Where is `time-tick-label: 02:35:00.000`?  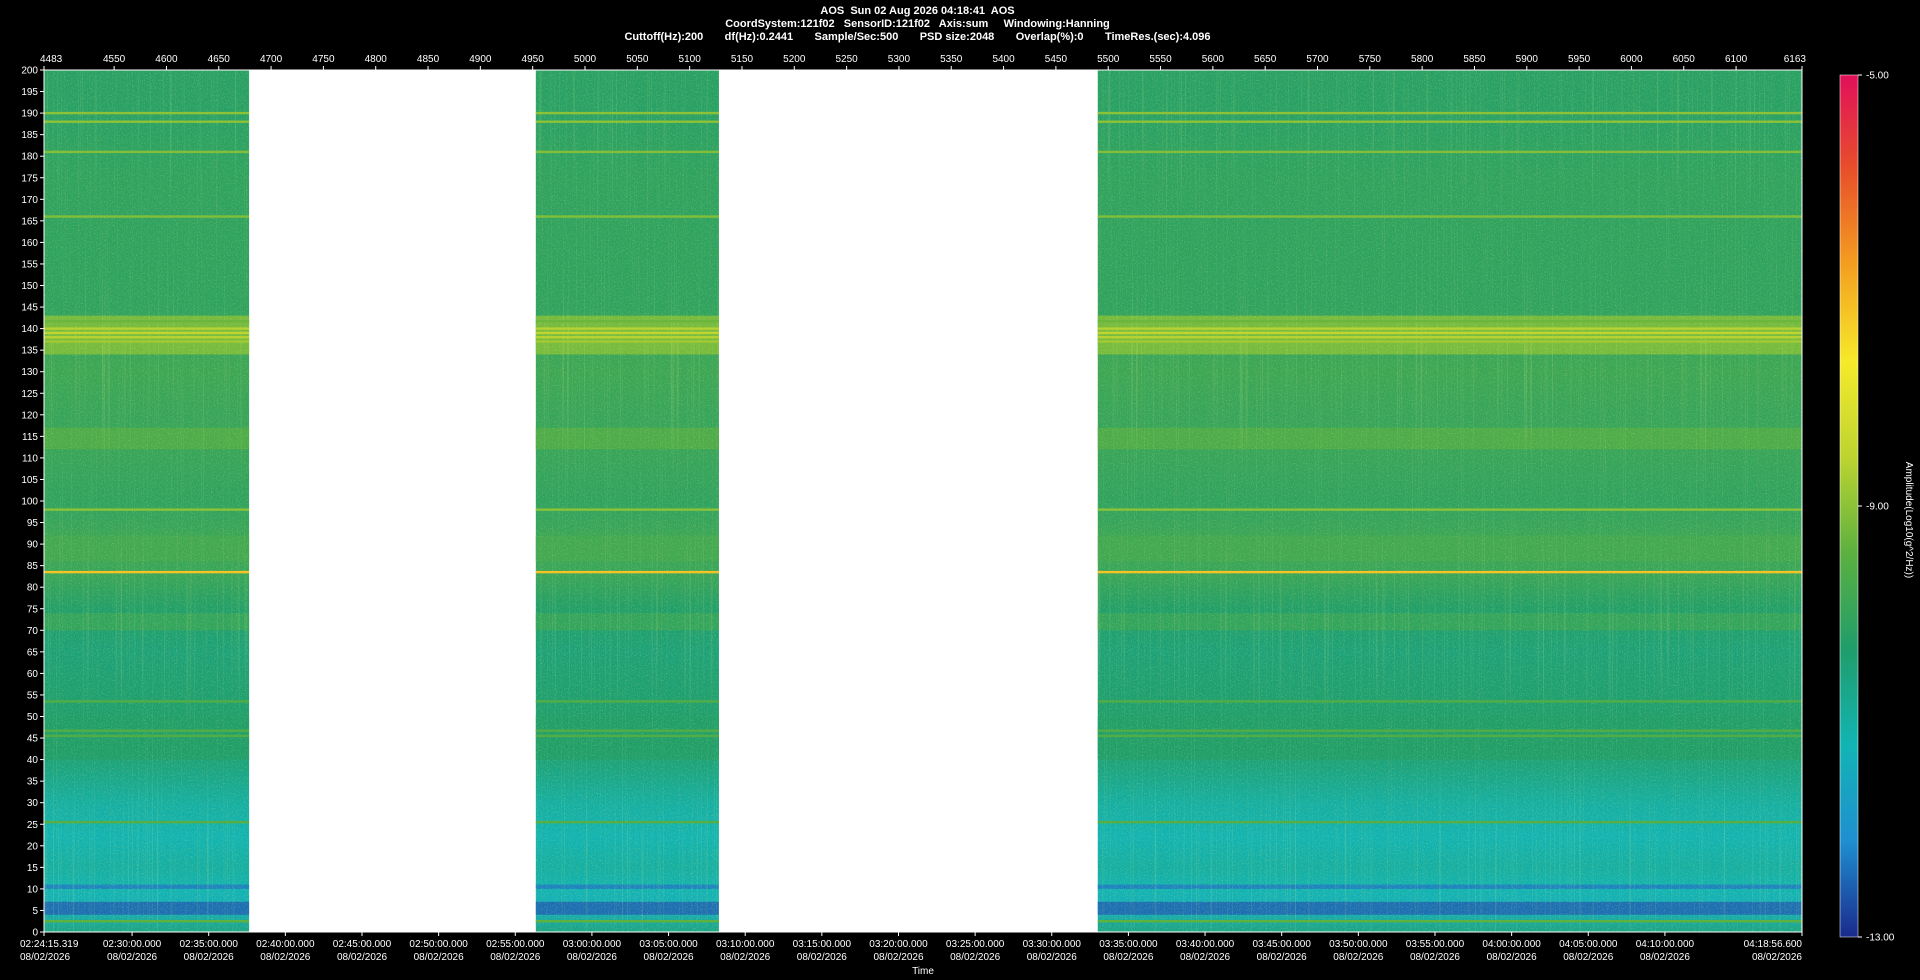
time-tick-label: 02:35:00.000 is located at coordinates (209, 944).